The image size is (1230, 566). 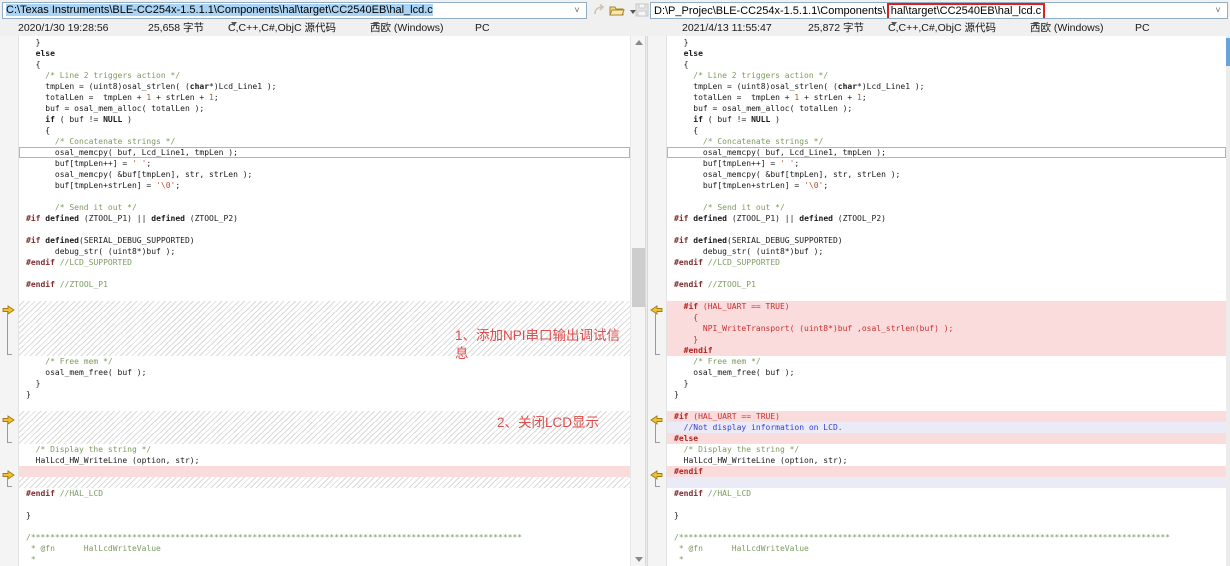 What do you see at coordinates (638, 559) in the screenshot?
I see `scroll-down-button` at bounding box center [638, 559].